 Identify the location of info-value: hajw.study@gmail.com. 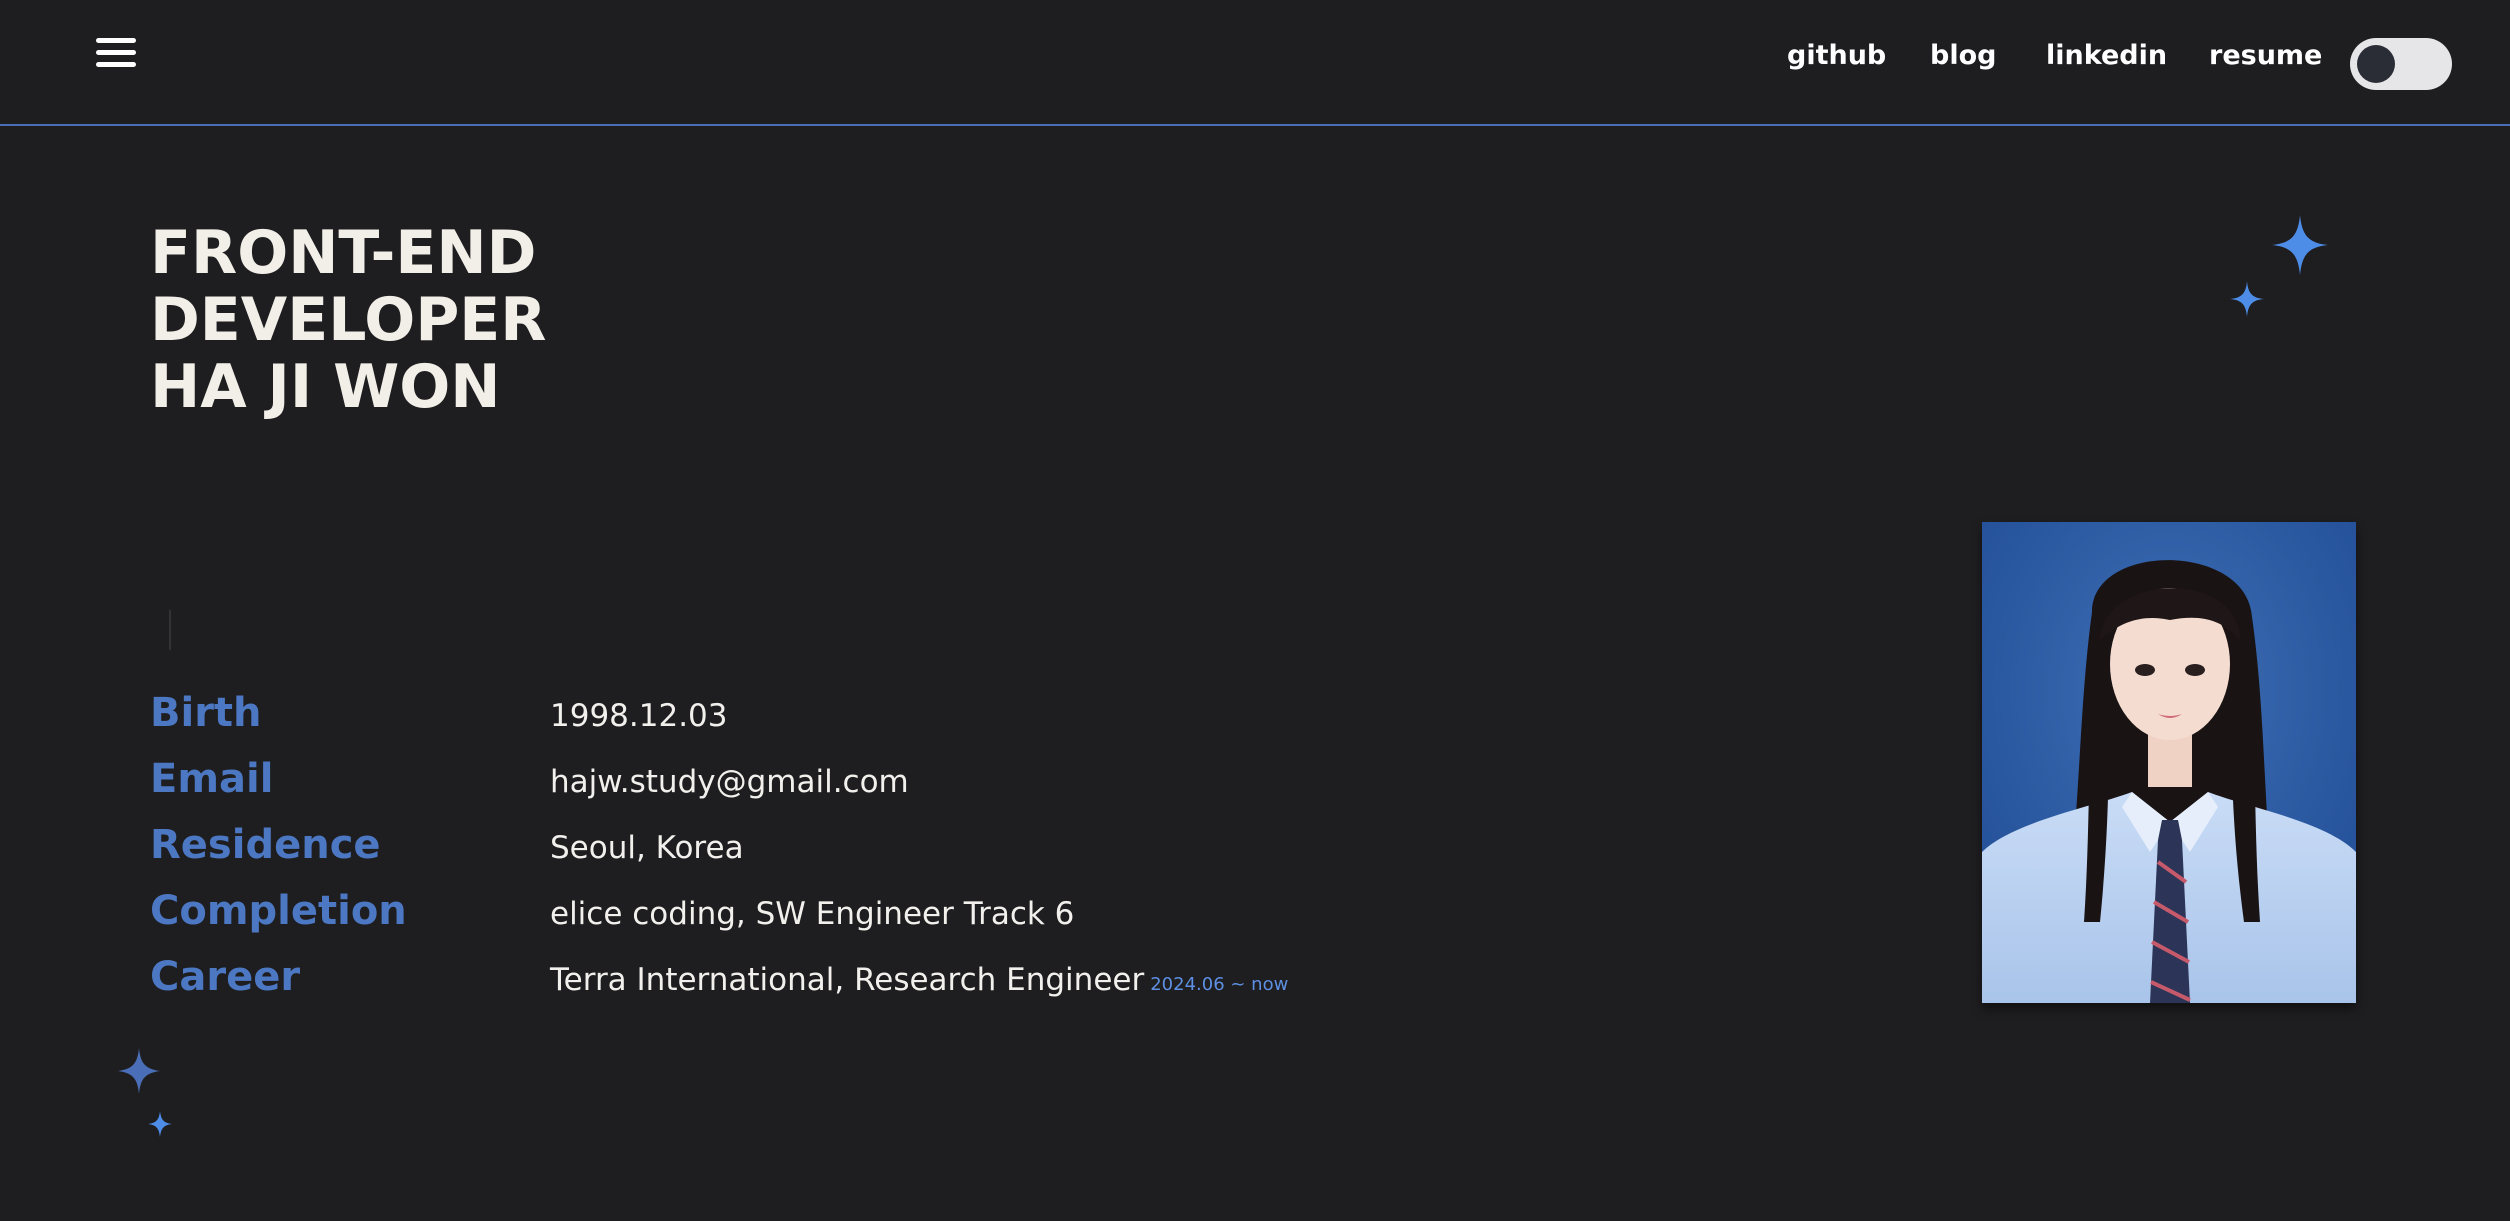
(729, 782).